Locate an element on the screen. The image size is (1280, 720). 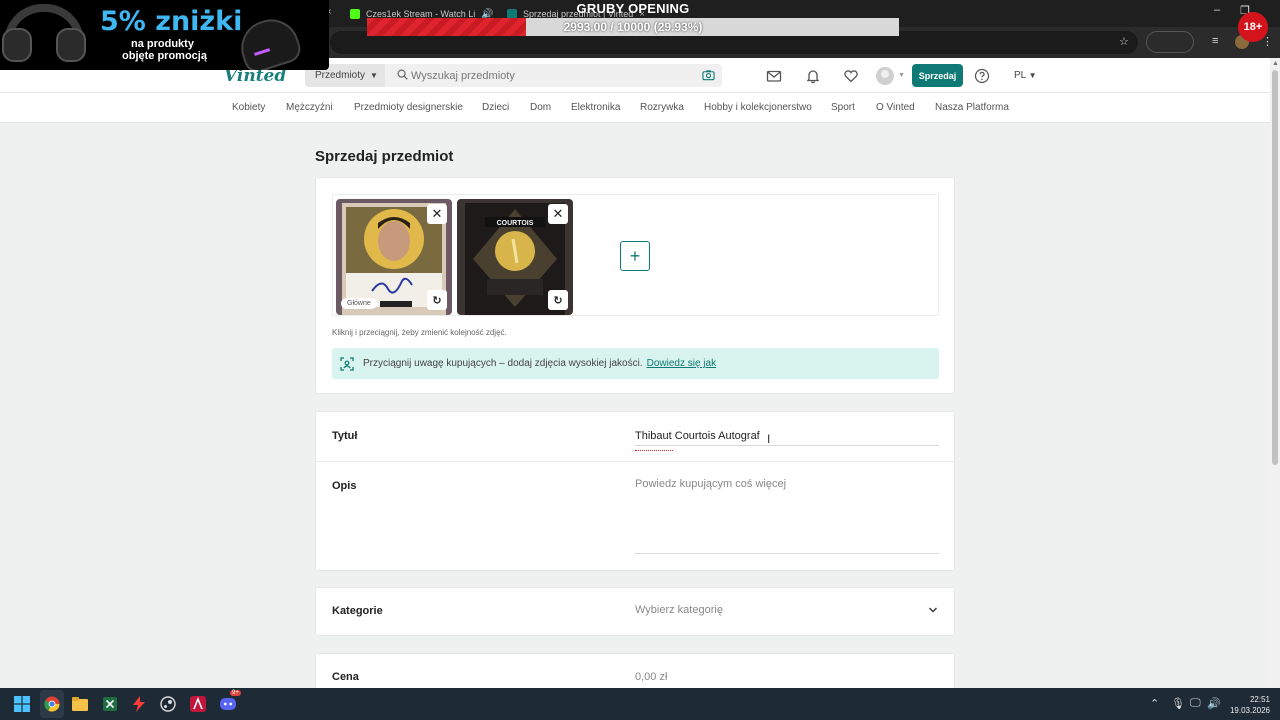
category-select is located at coordinates (787, 610).